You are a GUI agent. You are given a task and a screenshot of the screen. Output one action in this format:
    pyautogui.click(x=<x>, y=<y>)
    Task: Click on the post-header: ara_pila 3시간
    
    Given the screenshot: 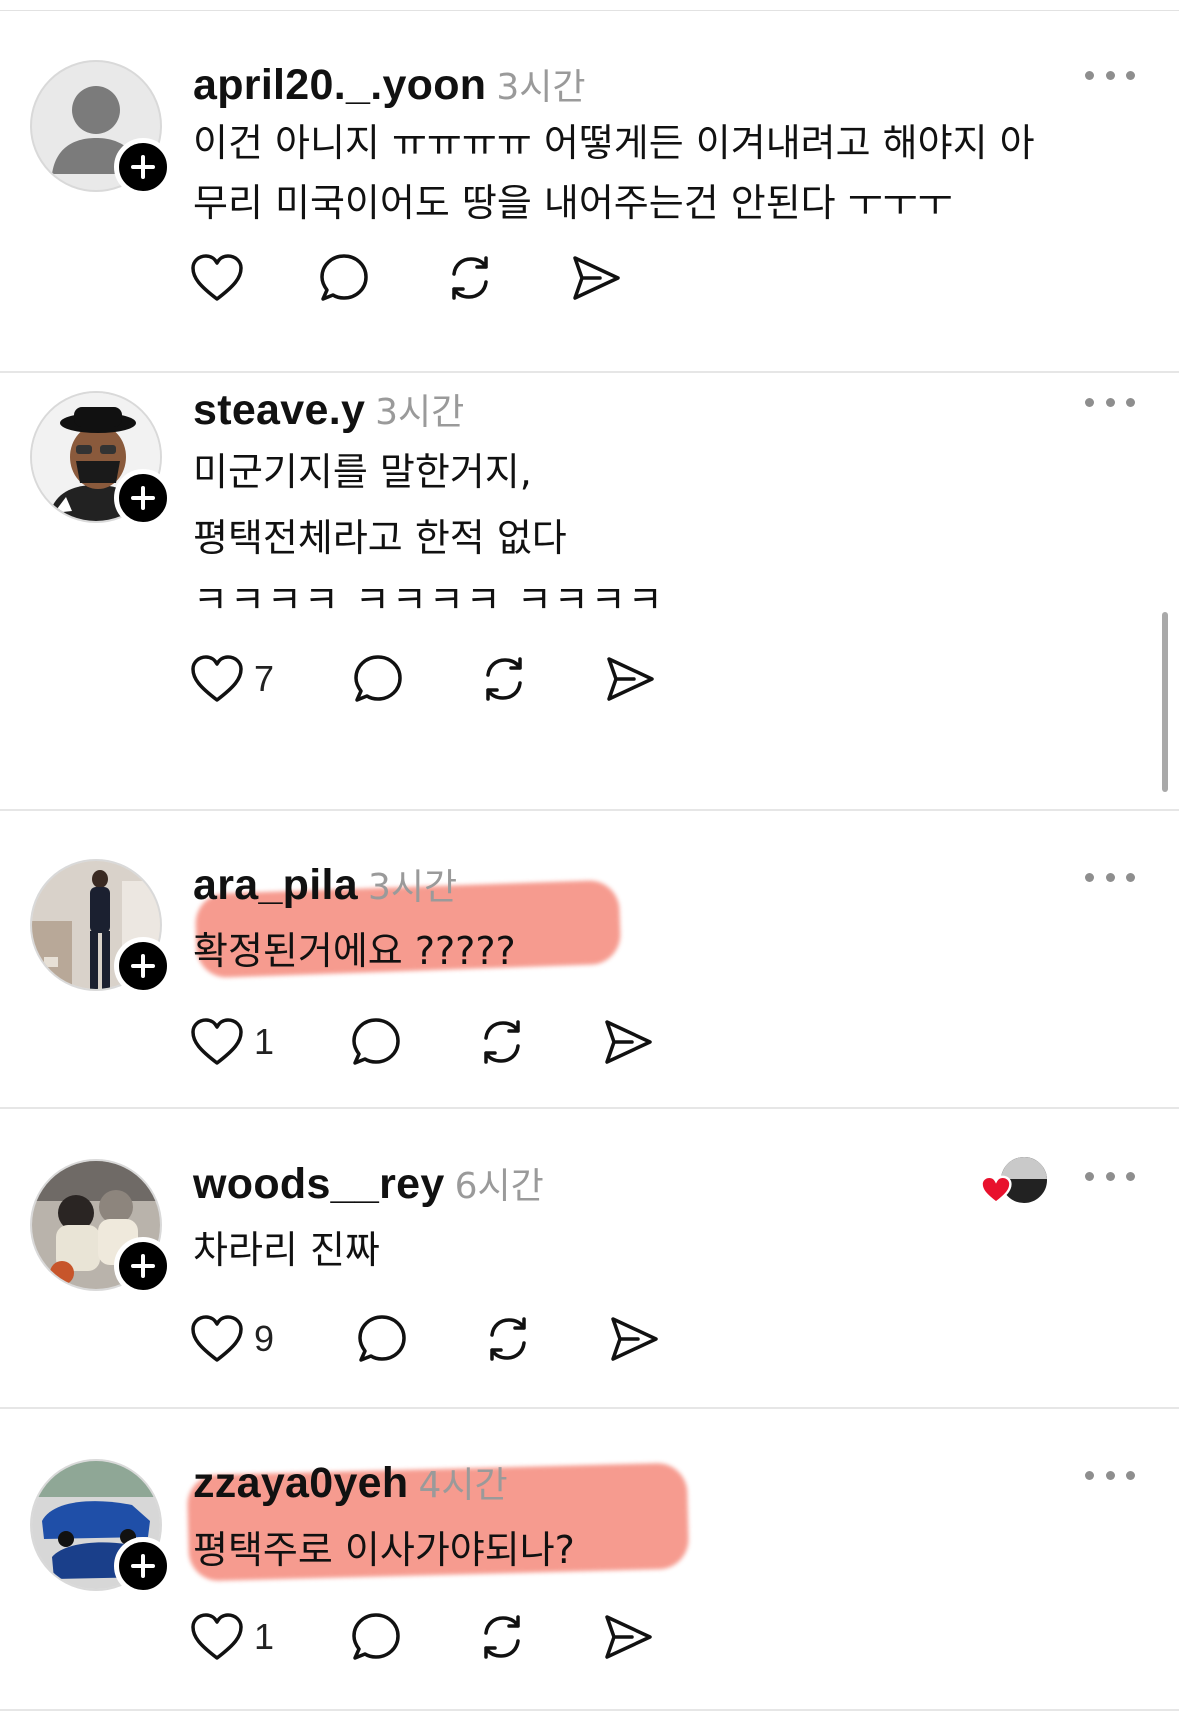 What is the action you would take?
    pyautogui.click(x=325, y=883)
    